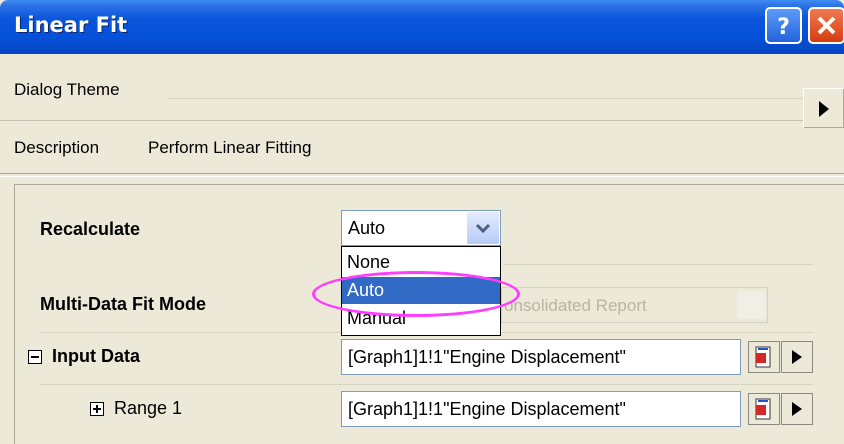 The height and width of the screenshot is (444, 844). I want to click on question-icon: ?, so click(783, 27).